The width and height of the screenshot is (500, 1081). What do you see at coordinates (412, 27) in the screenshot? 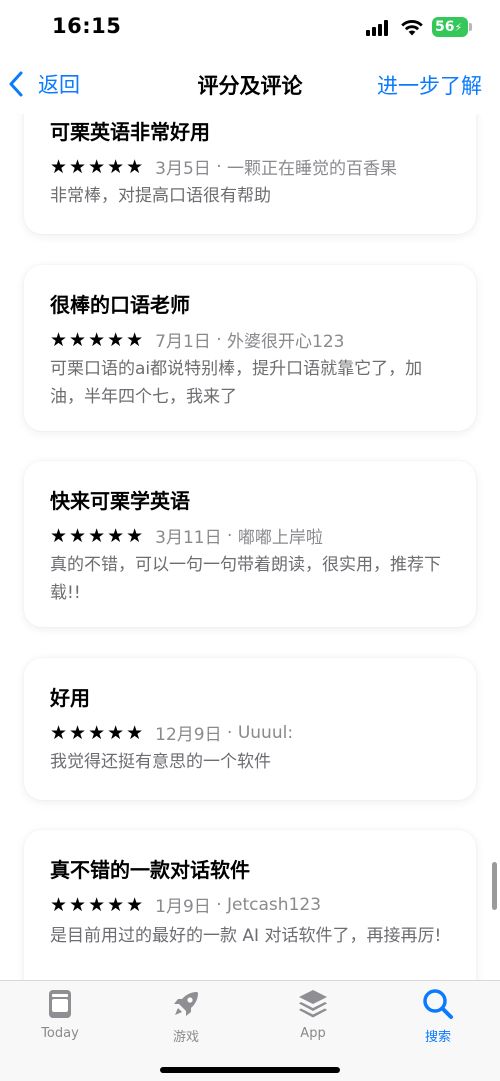
I see `wifi-icon` at bounding box center [412, 27].